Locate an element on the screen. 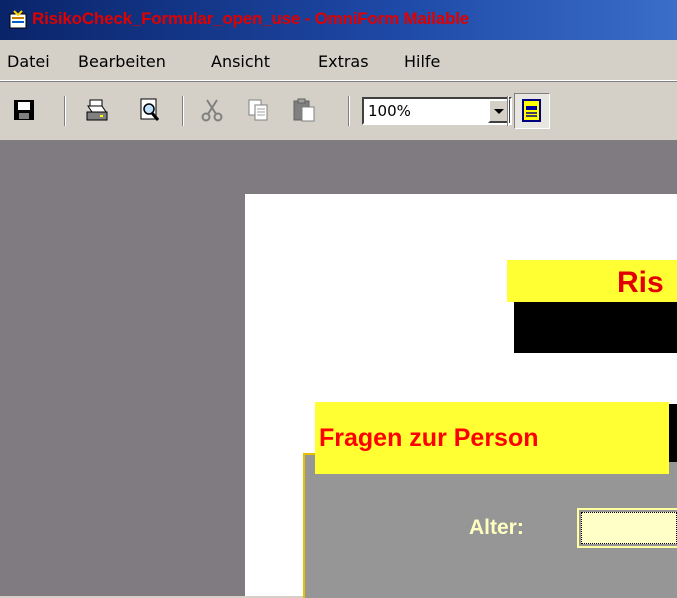 This screenshot has height=598, width=677. form-title: Ris is located at coordinates (640, 282).